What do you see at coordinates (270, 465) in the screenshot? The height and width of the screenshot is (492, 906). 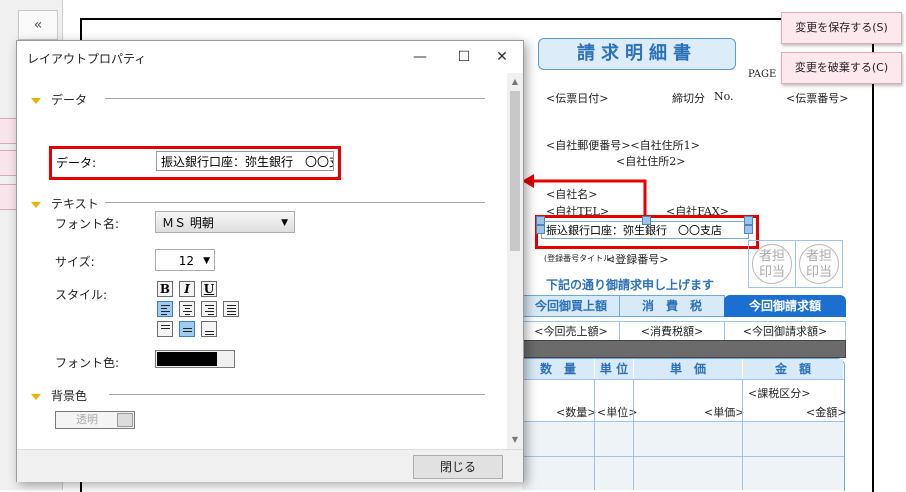 I see `dialog-footer: 閉じる` at bounding box center [270, 465].